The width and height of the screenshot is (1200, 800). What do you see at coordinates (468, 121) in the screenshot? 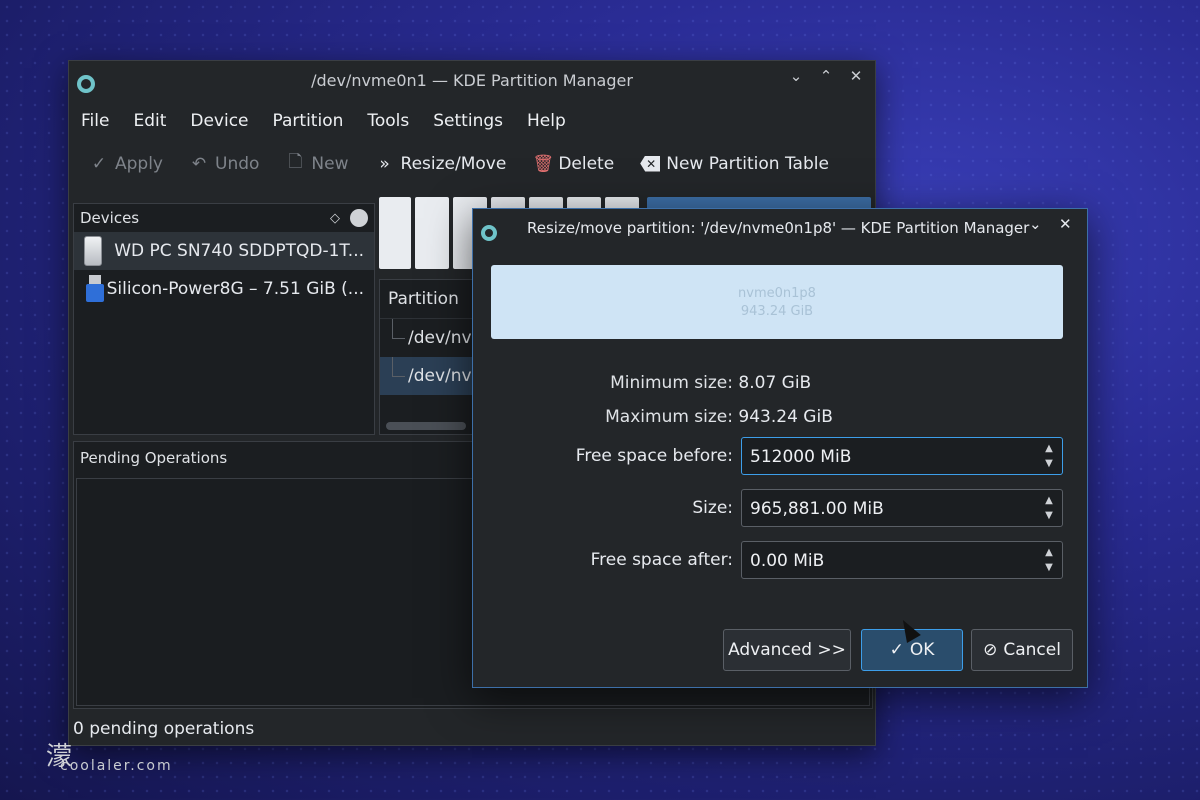
I see `menu-settings: Settings` at bounding box center [468, 121].